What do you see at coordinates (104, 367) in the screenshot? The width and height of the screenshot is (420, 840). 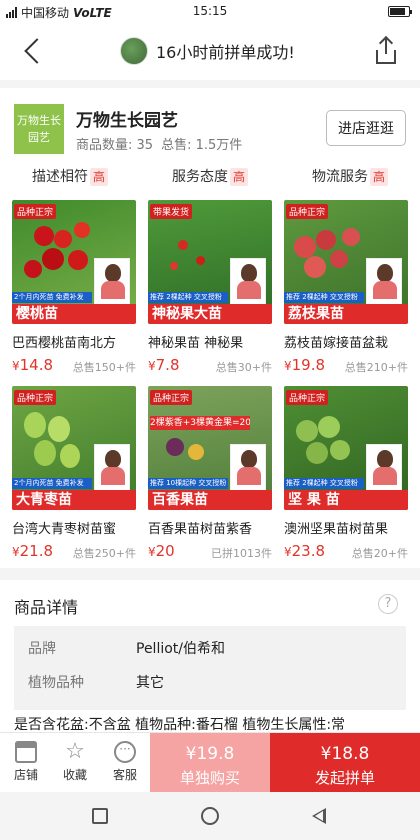 I see `product-sold: 总售150+件` at bounding box center [104, 367].